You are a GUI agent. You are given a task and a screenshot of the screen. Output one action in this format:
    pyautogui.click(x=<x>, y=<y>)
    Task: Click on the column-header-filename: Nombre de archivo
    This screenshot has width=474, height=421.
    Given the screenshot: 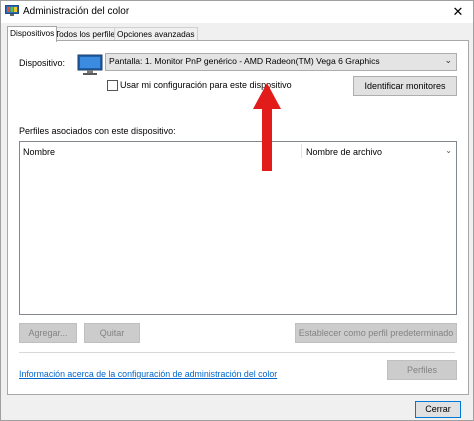 What is the action you would take?
    pyautogui.click(x=344, y=152)
    